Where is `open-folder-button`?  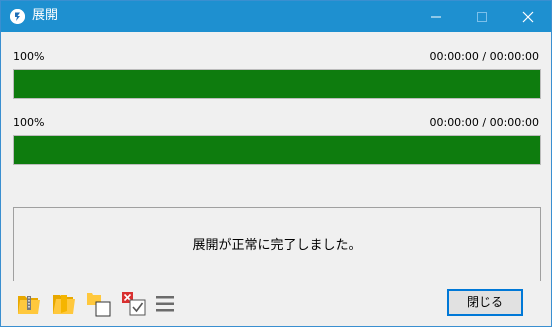 open-folder-button is located at coordinates (64, 304).